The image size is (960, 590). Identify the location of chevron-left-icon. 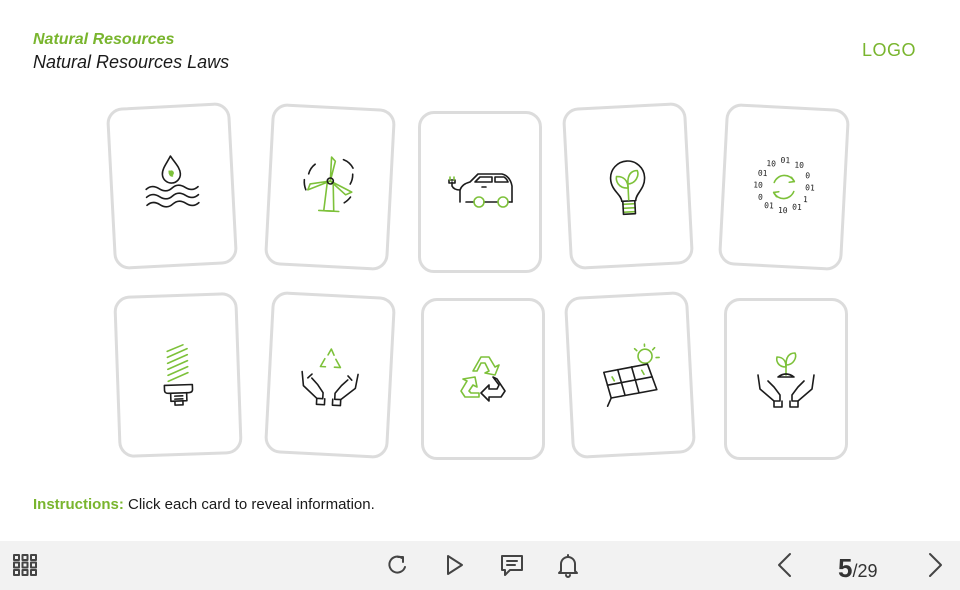
(784, 565).